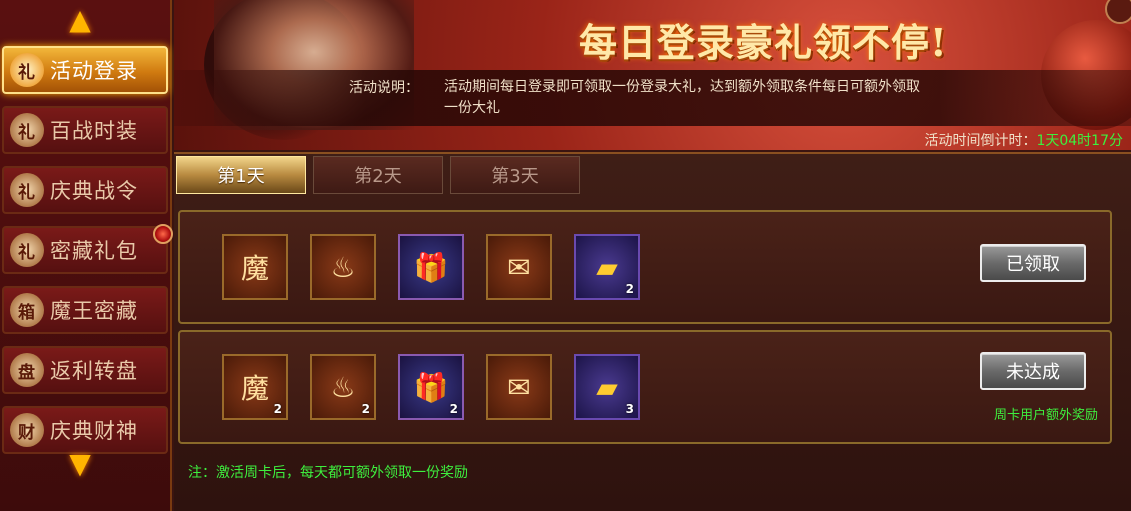 The width and height of the screenshot is (1131, 511). What do you see at coordinates (27, 430) in the screenshot?
I see `fortune-icon: 财` at bounding box center [27, 430].